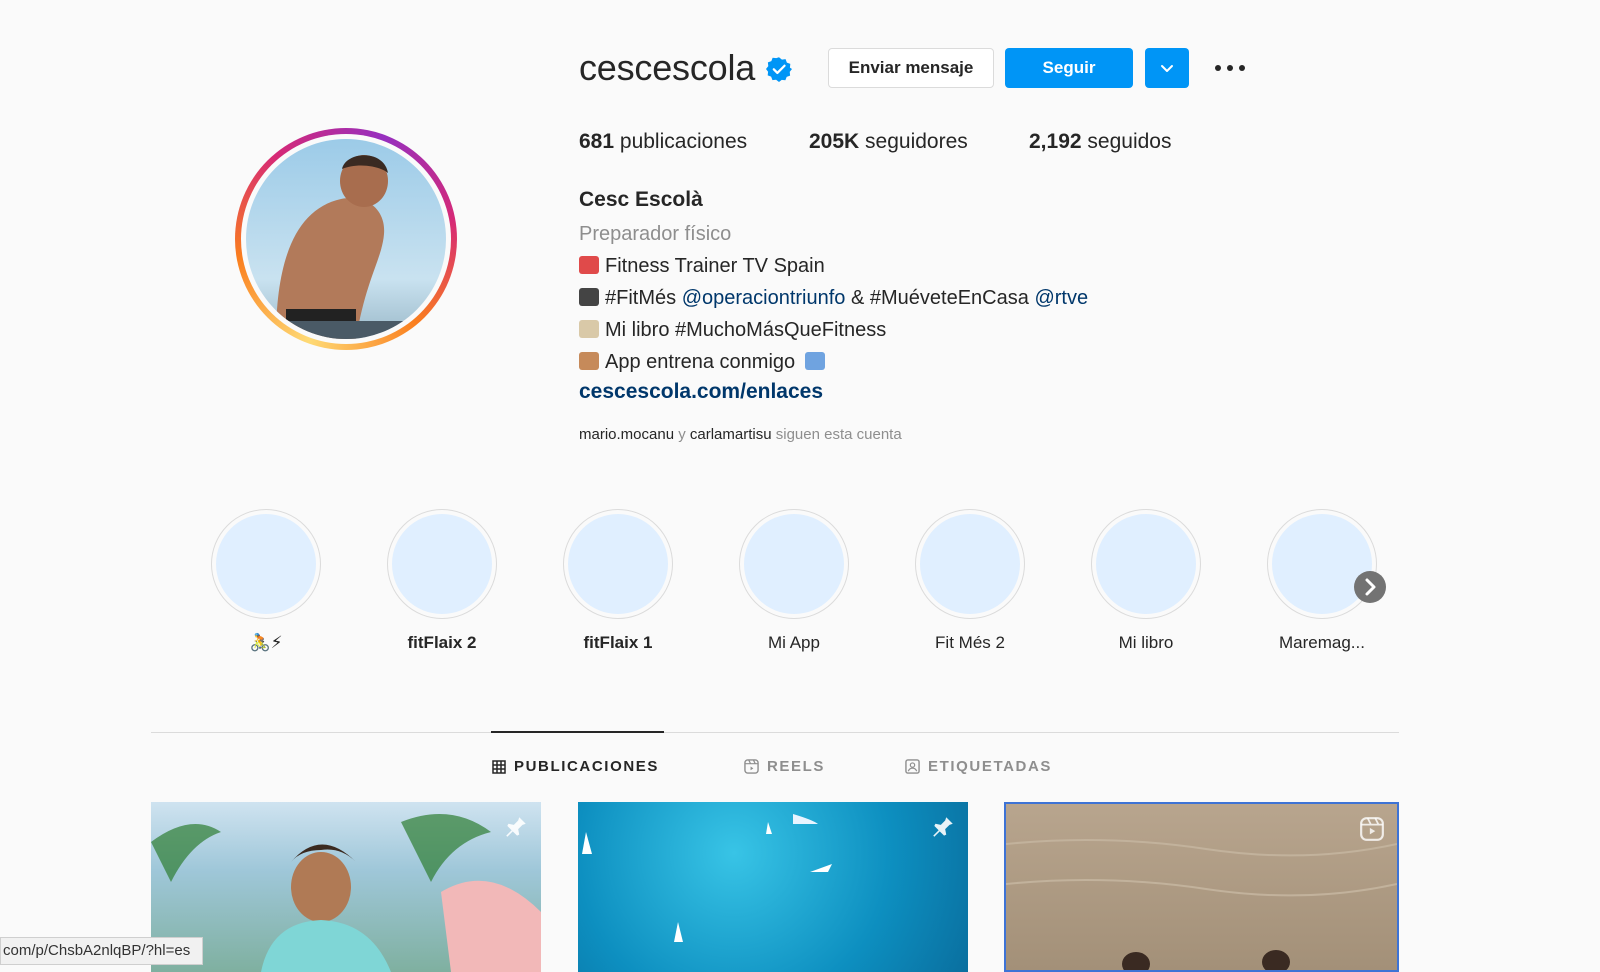 The width and height of the screenshot is (1600, 972). What do you see at coordinates (682, 434) in the screenshot?
I see `followed-by-joiner: y` at bounding box center [682, 434].